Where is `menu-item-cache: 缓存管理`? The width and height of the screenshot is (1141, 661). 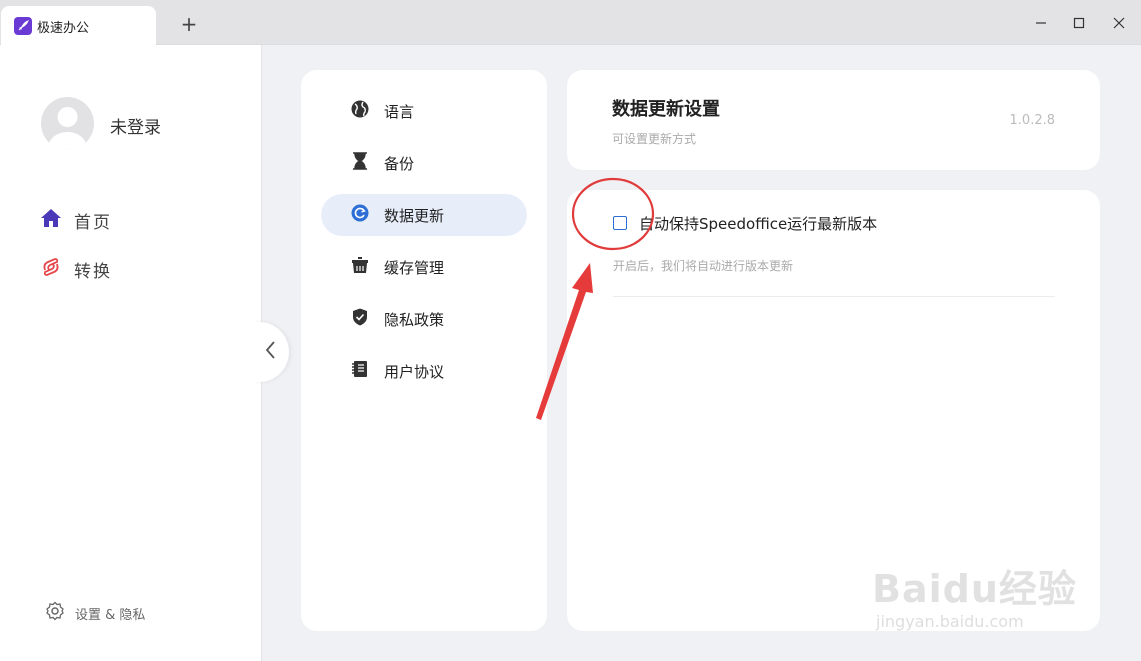 menu-item-cache: 缓存管理 is located at coordinates (424, 267).